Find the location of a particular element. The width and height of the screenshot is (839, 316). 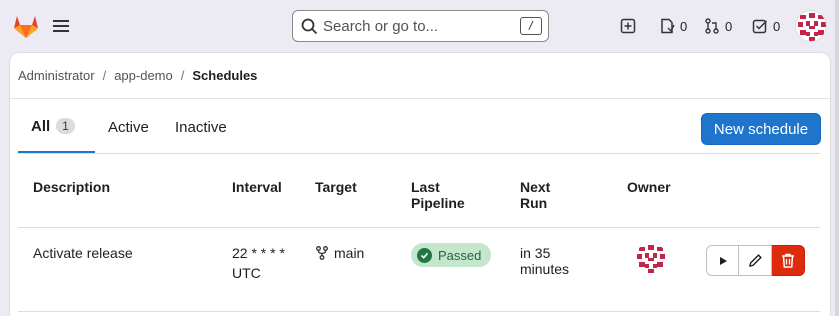

schedule-timezone: UTC is located at coordinates (246, 273).